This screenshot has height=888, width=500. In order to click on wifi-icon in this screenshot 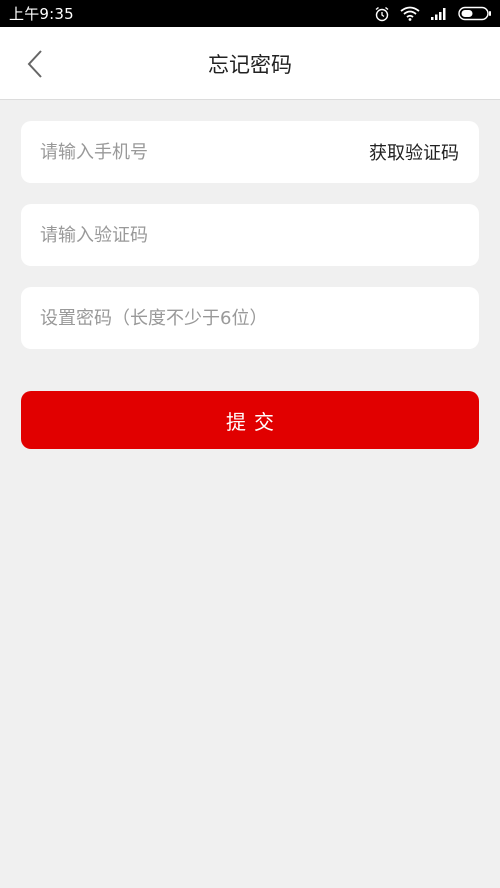, I will do `click(410, 13)`.